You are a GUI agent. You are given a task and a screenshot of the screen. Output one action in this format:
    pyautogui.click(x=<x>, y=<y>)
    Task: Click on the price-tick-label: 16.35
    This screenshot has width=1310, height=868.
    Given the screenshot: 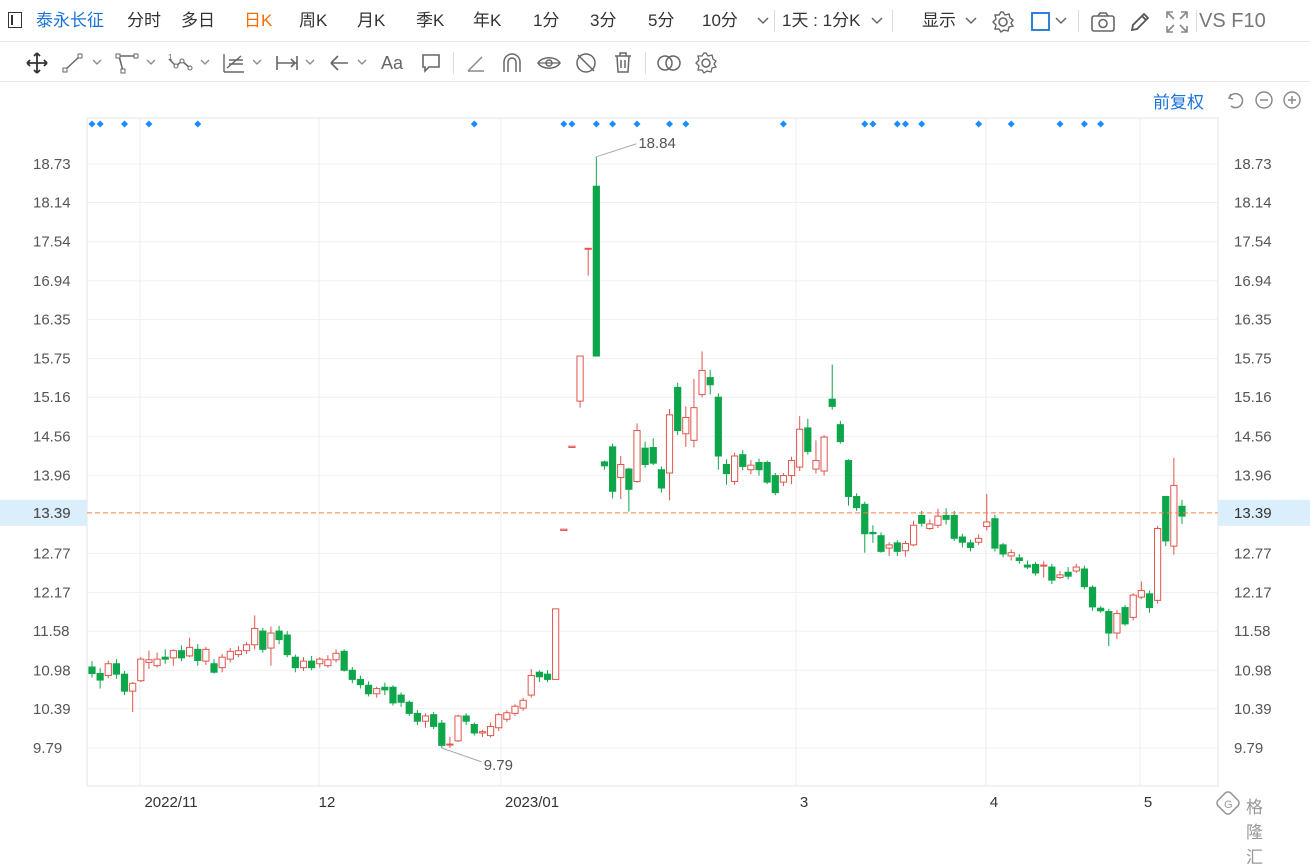 What is the action you would take?
    pyautogui.click(x=1253, y=319)
    